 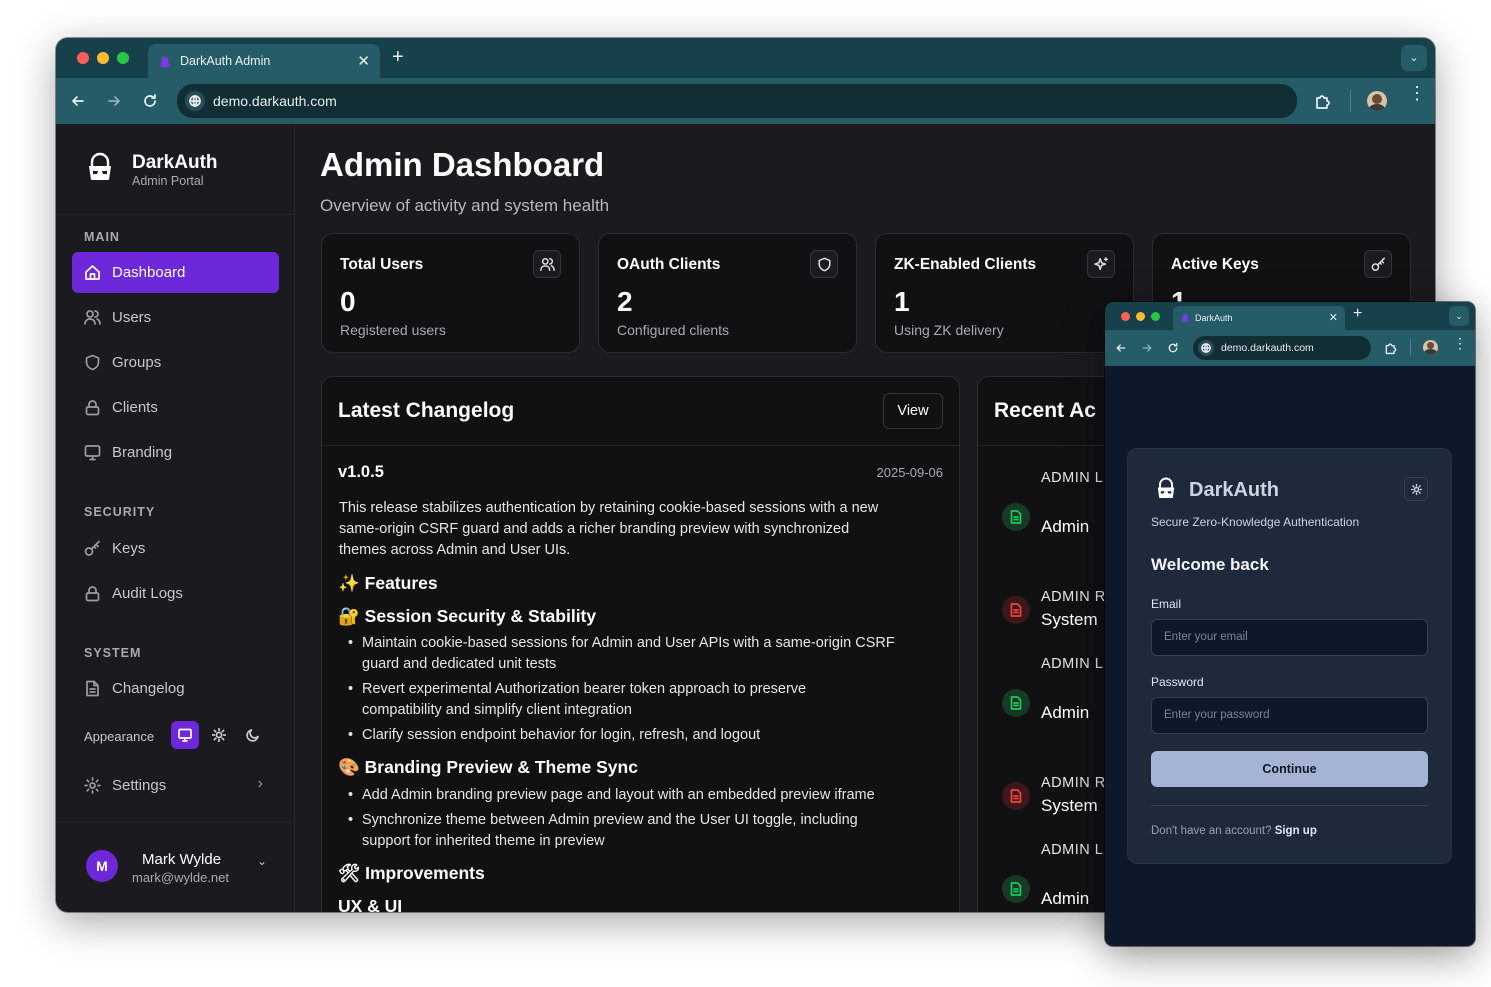 What do you see at coordinates (92, 272) in the screenshot?
I see `home-icon` at bounding box center [92, 272].